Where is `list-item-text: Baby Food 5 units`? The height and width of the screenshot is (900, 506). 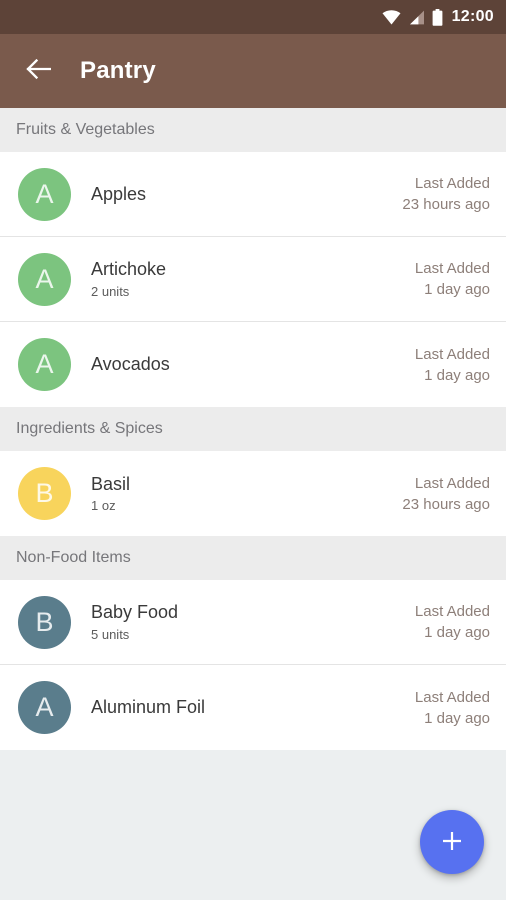 list-item-text: Baby Food 5 units is located at coordinates (253, 621).